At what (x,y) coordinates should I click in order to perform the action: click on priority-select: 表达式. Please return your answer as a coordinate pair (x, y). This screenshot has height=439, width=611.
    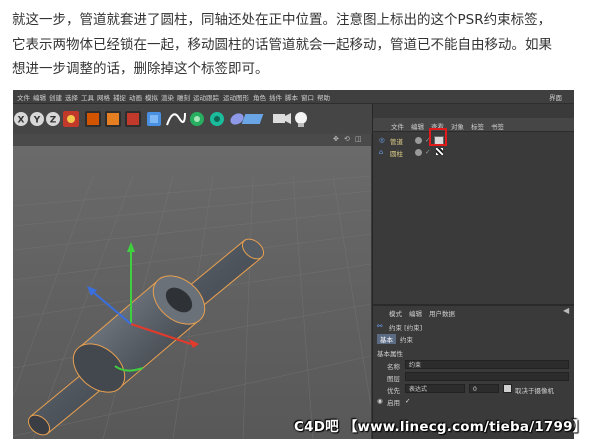
    Looking at the image, I should click on (435, 388).